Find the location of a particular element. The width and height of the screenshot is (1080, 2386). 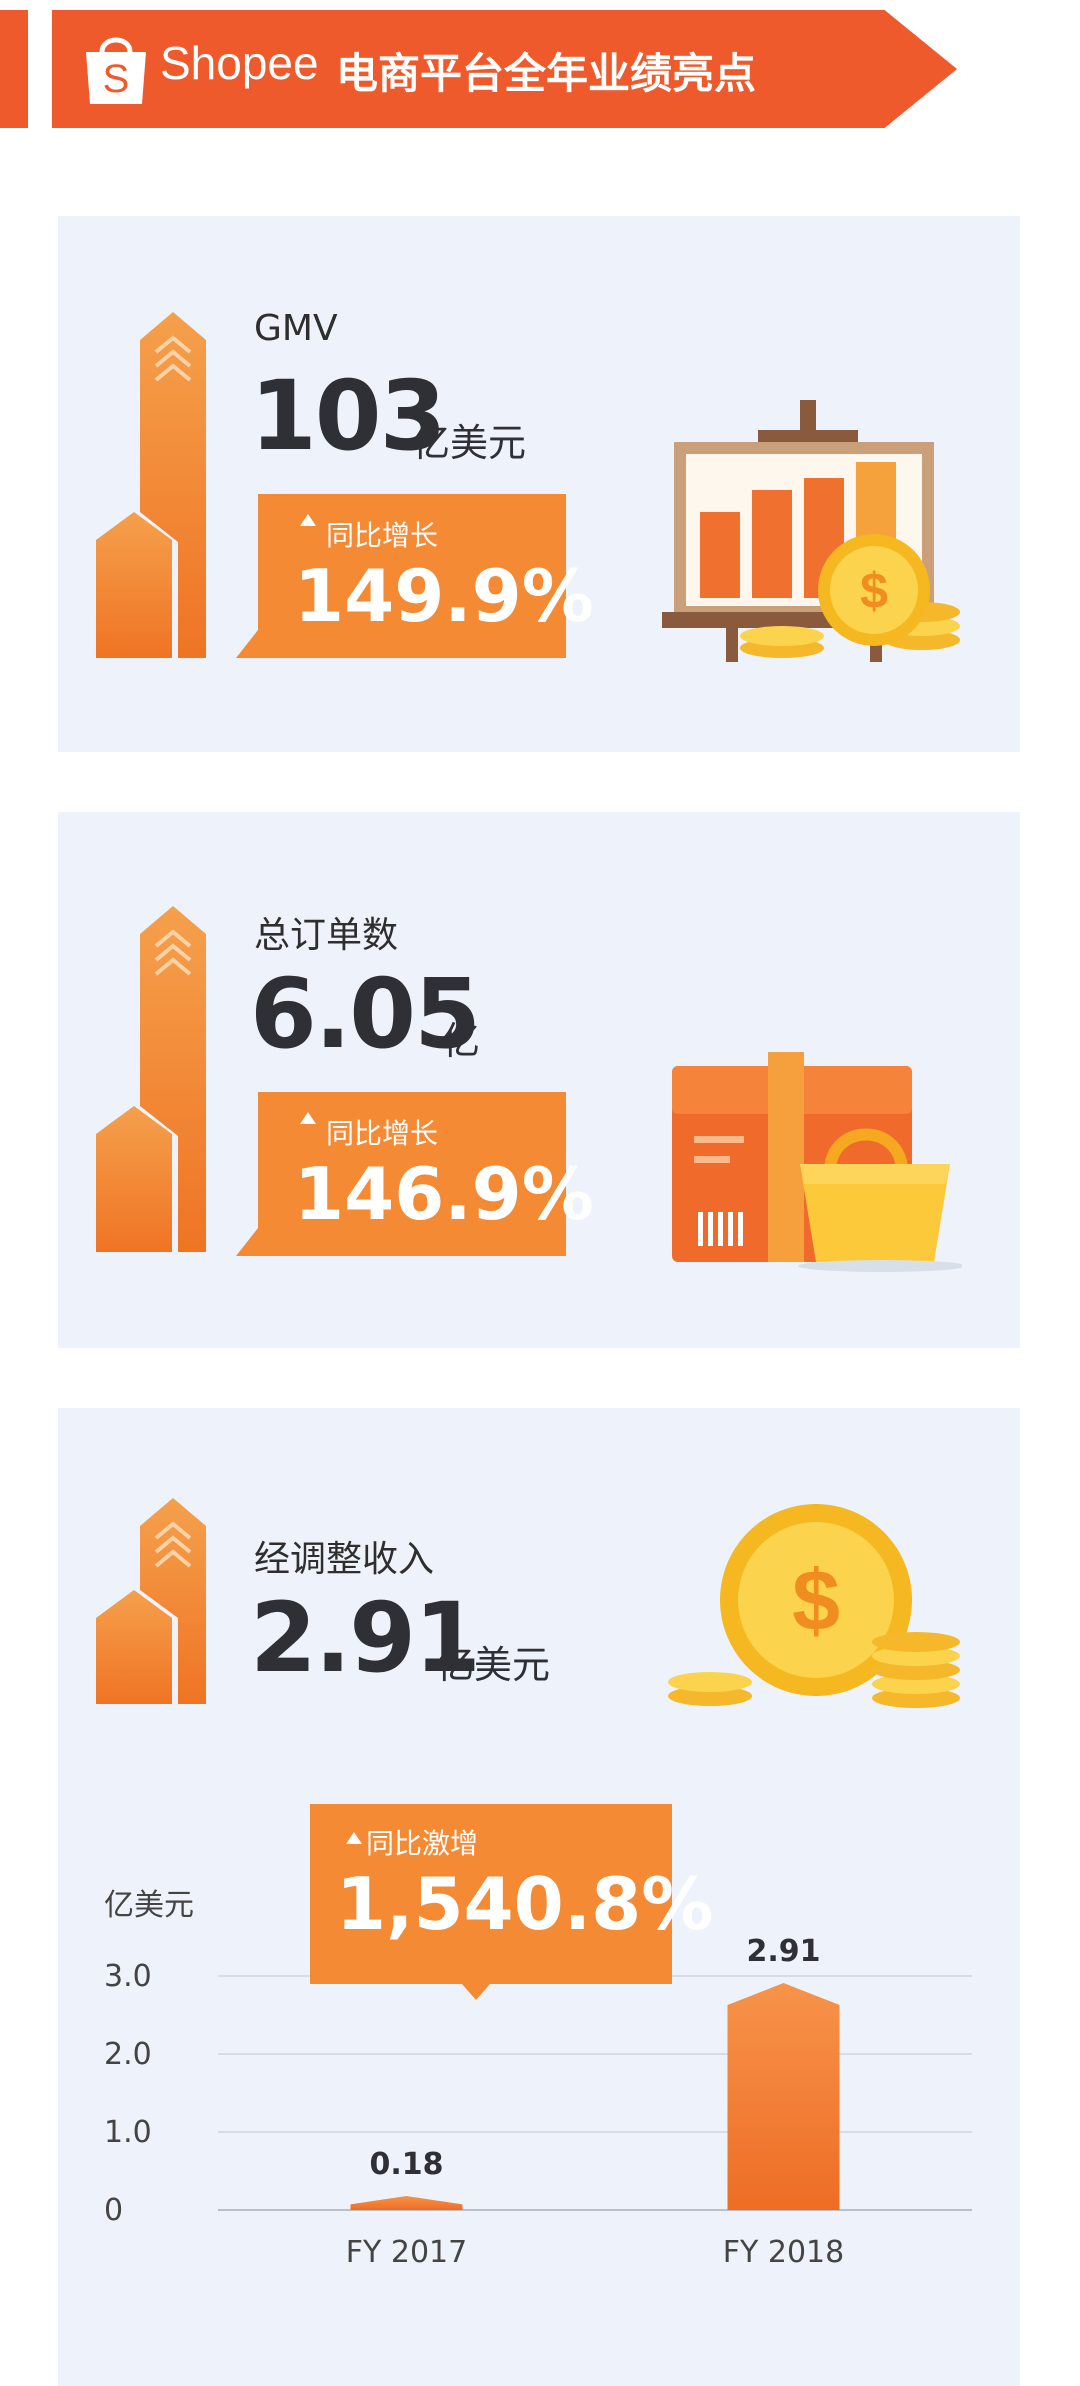

bar-fy-2017 is located at coordinates (406, 2202).